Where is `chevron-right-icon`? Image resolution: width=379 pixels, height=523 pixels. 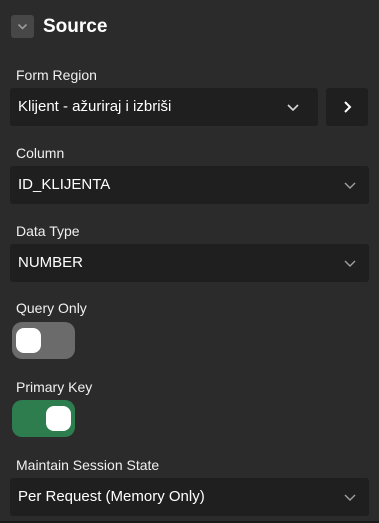 chevron-right-icon is located at coordinates (348, 107).